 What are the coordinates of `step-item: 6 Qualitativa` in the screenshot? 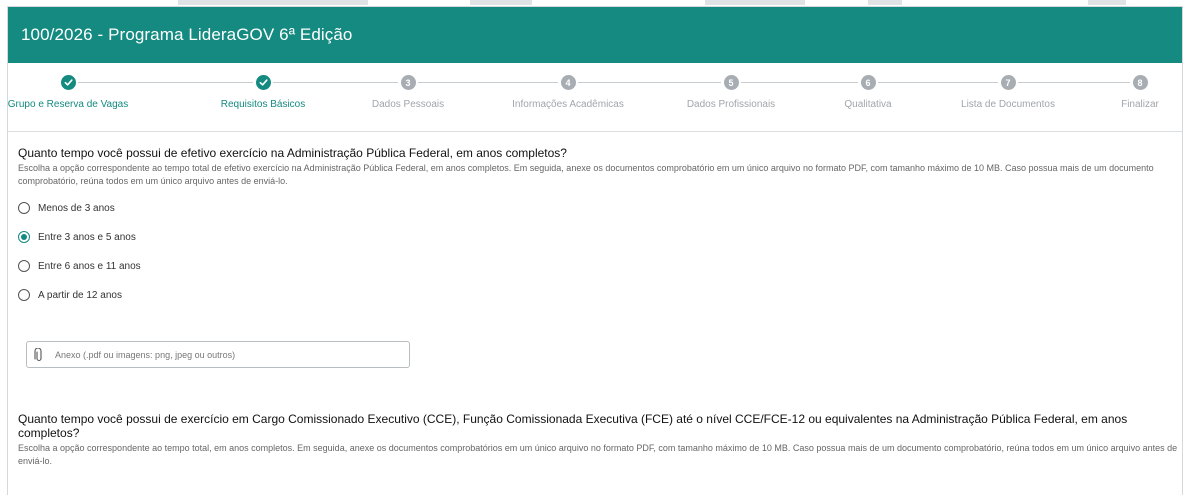 It's located at (868, 92).